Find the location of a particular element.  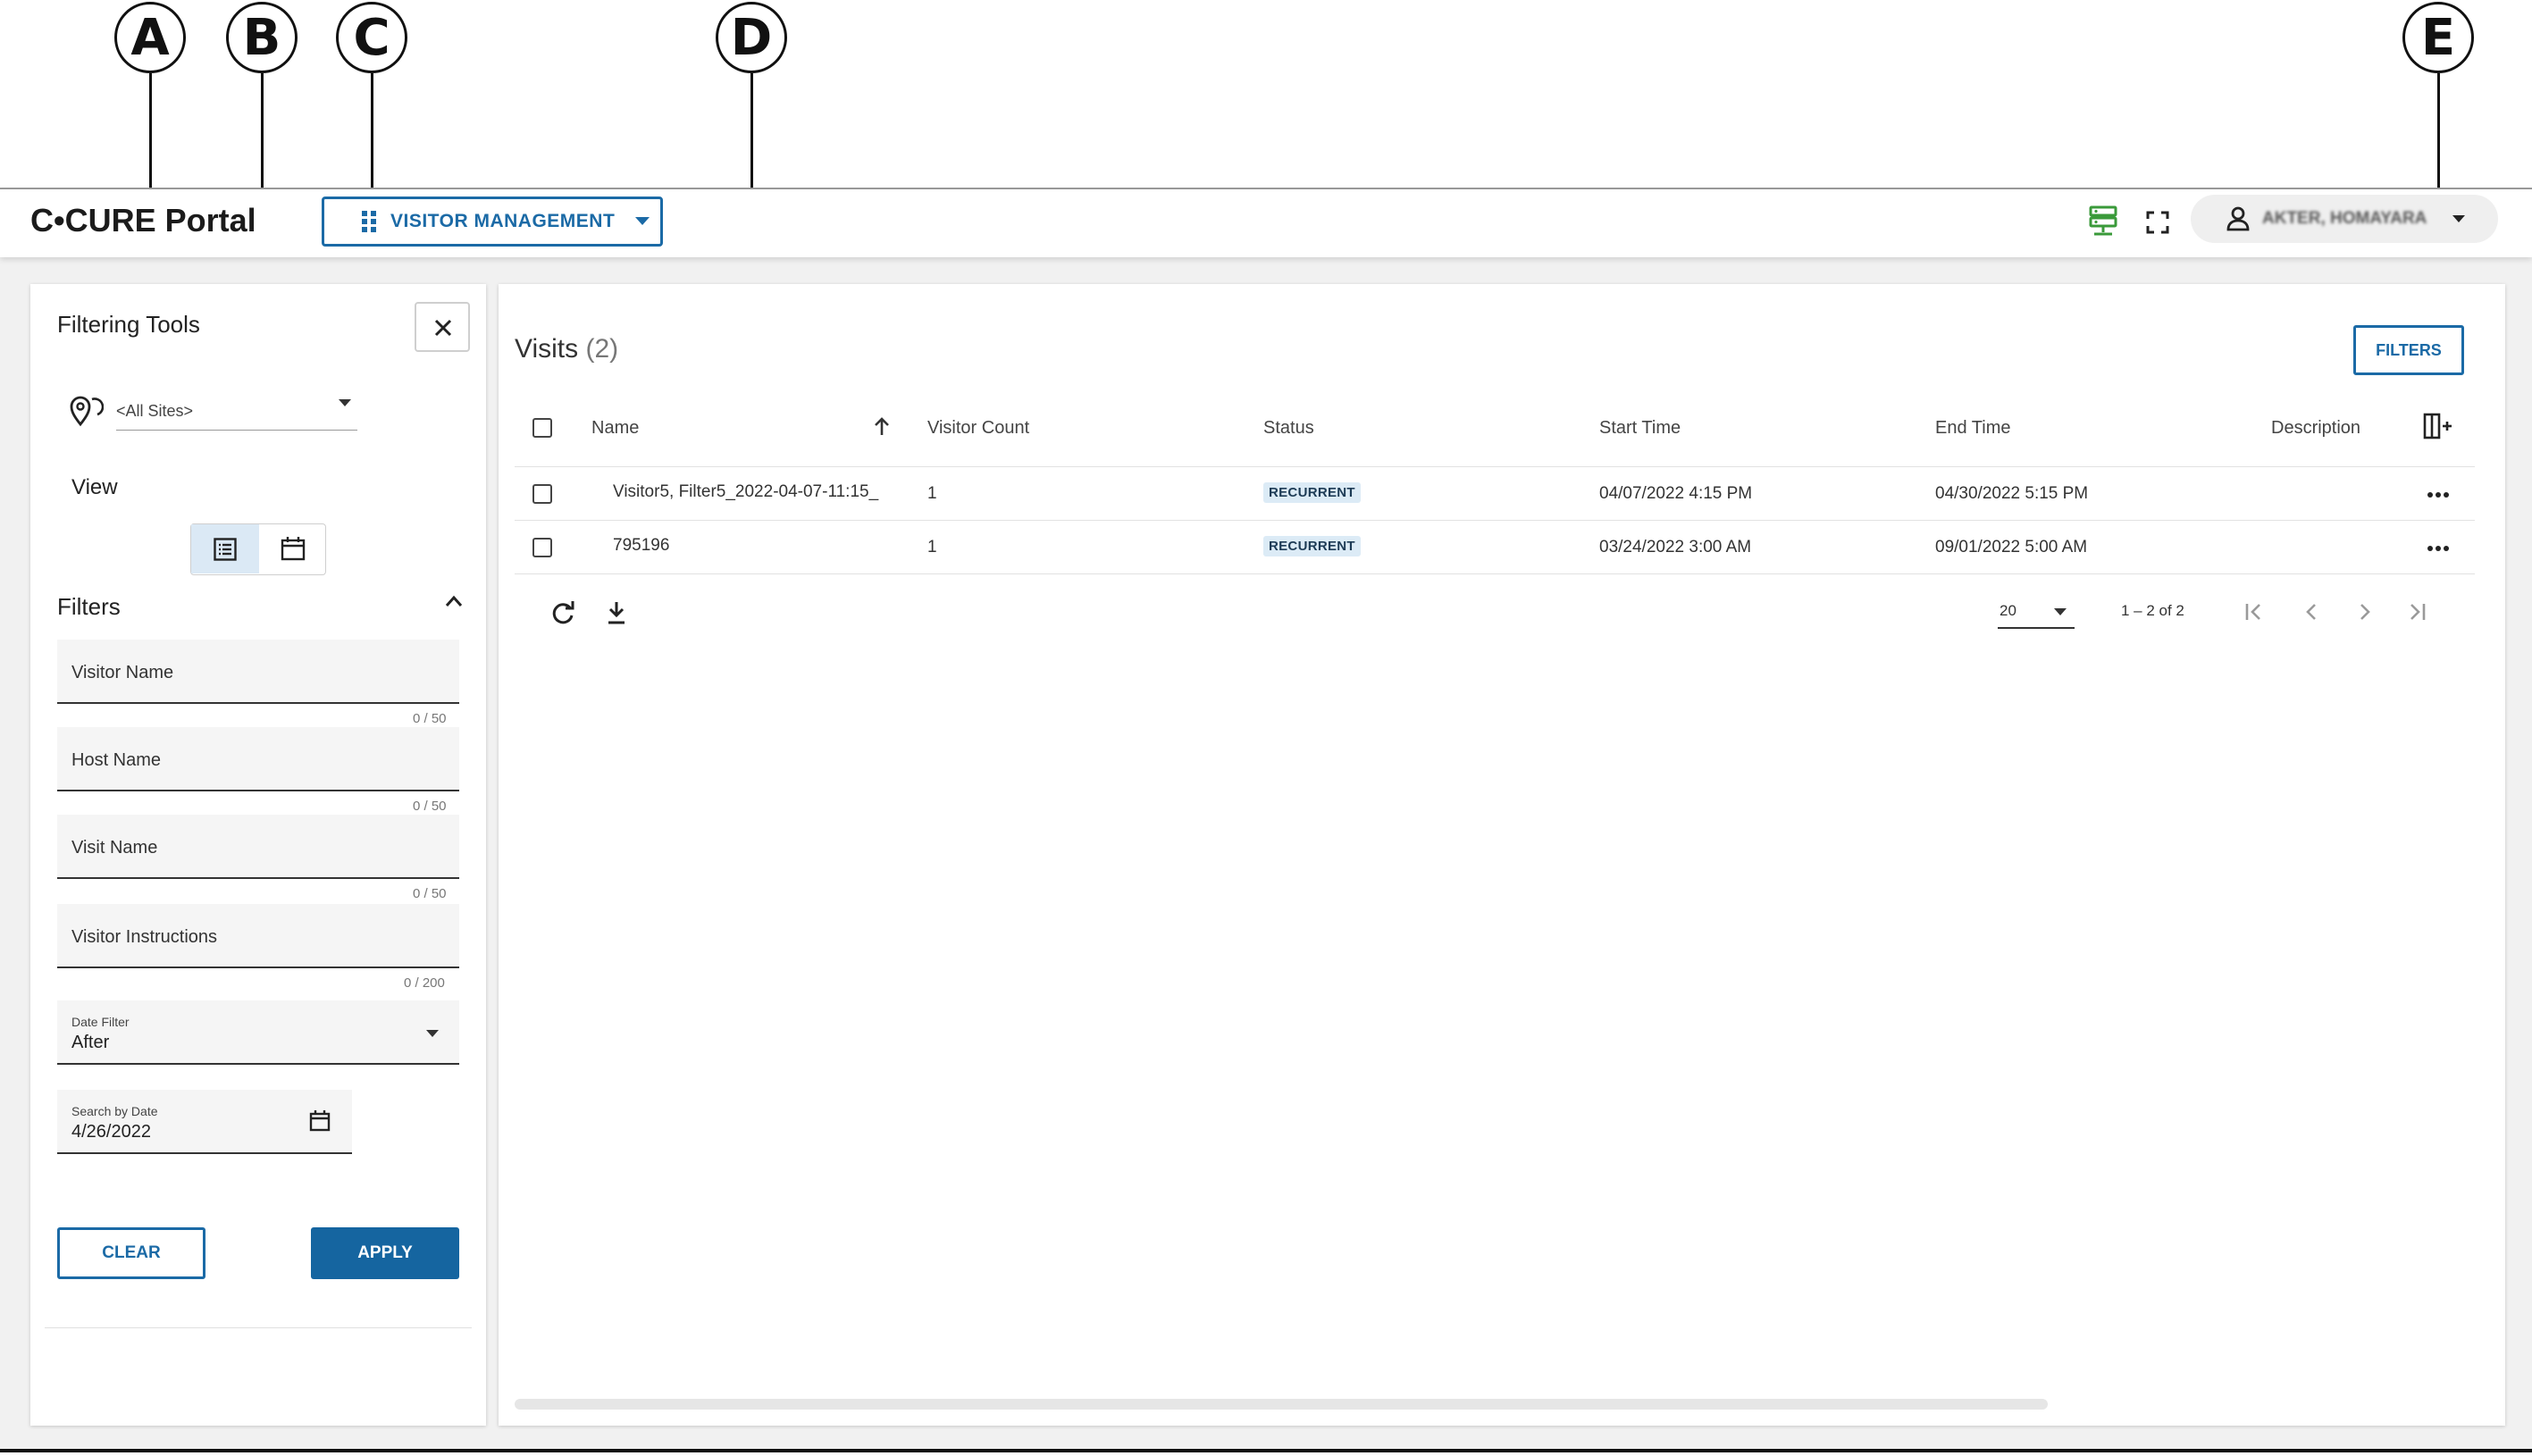

app-logo: C•CURE Portal is located at coordinates (143, 220).